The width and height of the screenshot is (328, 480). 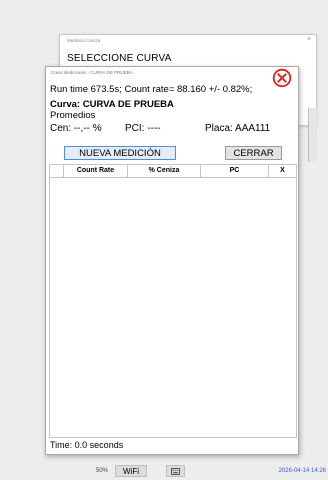 I want to click on datetime-display: 2026-04-14 14:26, so click(x=302, y=471).